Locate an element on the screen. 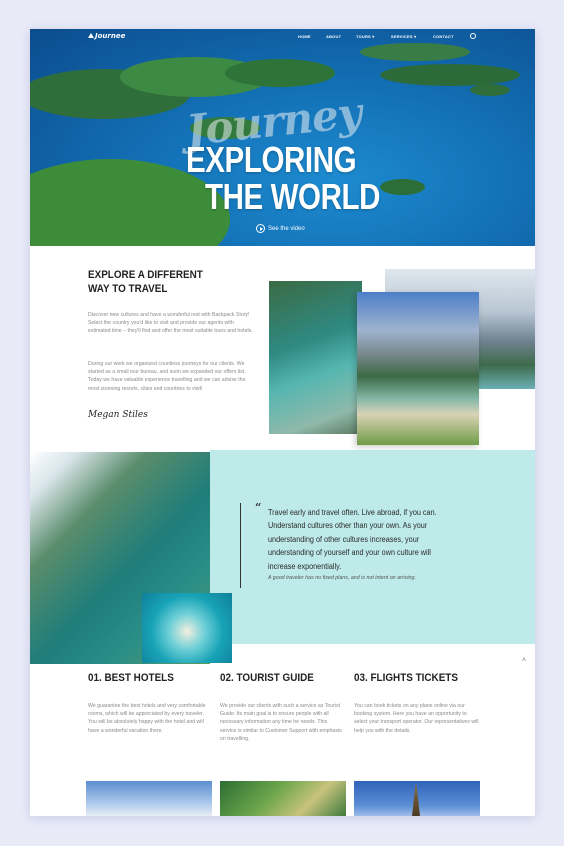 This screenshot has width=564, height=846. scroll-top-icon: ˄ is located at coordinates (524, 660).